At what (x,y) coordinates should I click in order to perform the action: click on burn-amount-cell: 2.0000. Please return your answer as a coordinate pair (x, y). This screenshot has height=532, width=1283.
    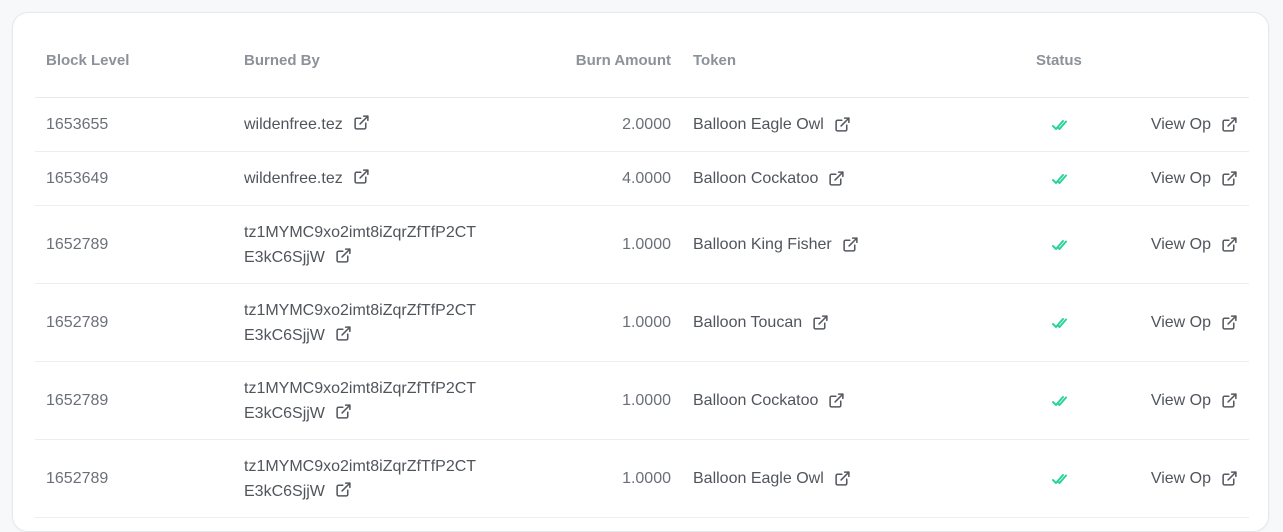
    Looking at the image, I should click on (646, 124).